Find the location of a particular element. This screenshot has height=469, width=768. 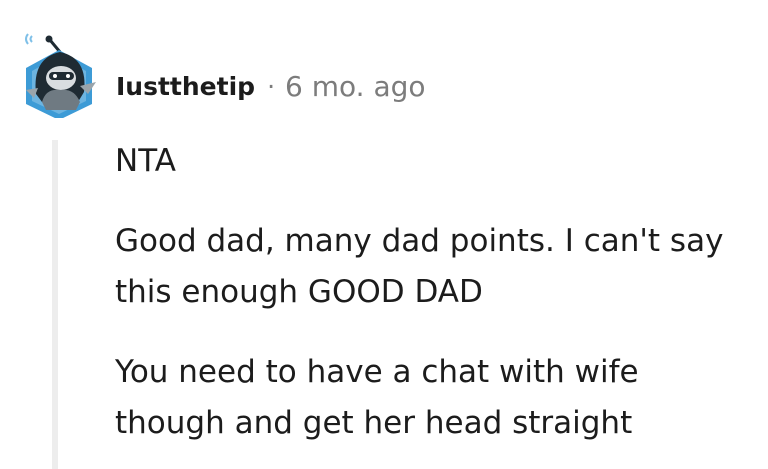

thread-collapse-line is located at coordinates (55, 304).